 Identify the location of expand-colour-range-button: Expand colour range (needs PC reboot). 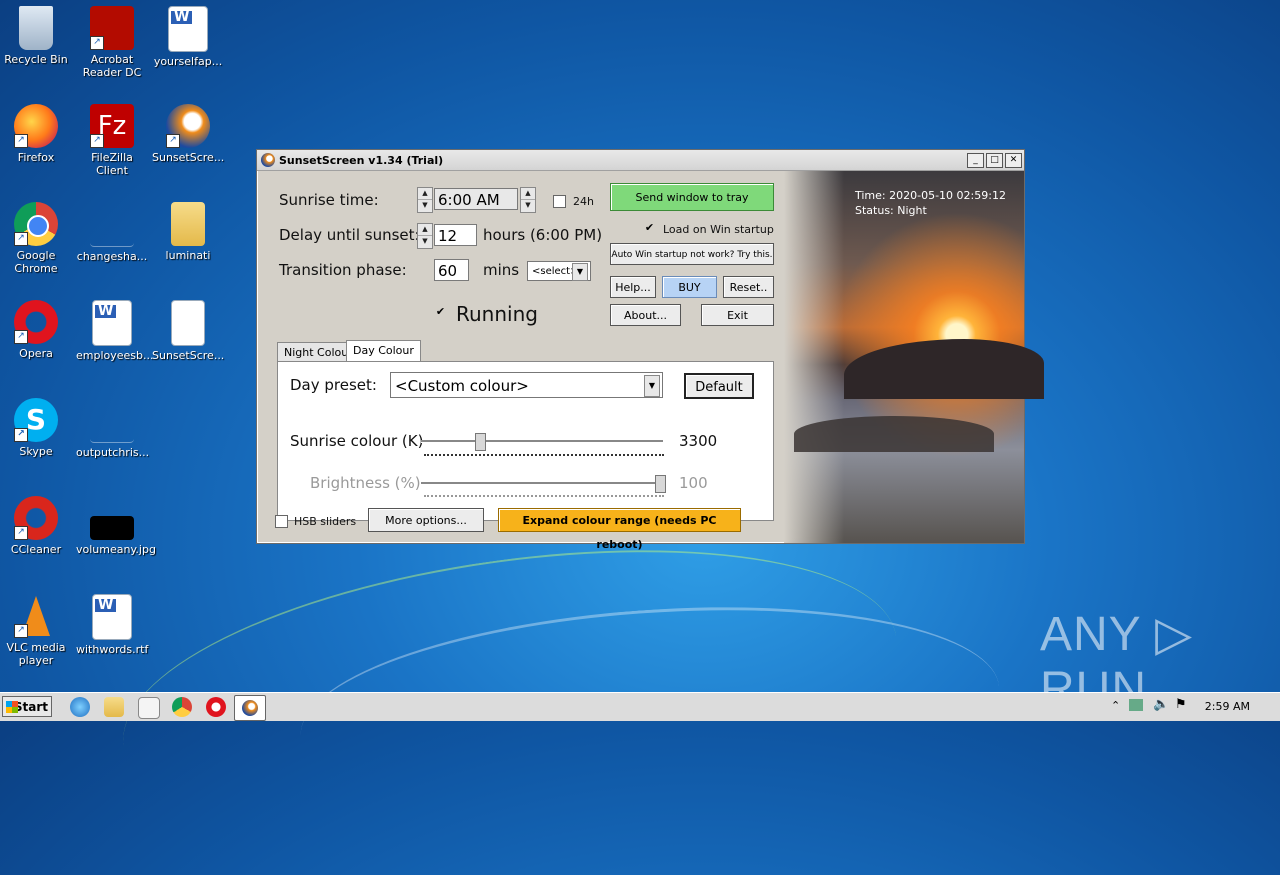
(619, 529).